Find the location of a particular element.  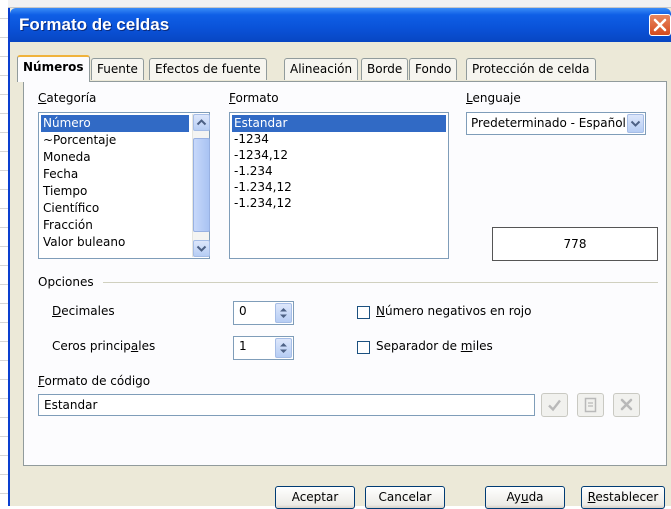

leading-zeros-label: Ceros principales is located at coordinates (104, 346).